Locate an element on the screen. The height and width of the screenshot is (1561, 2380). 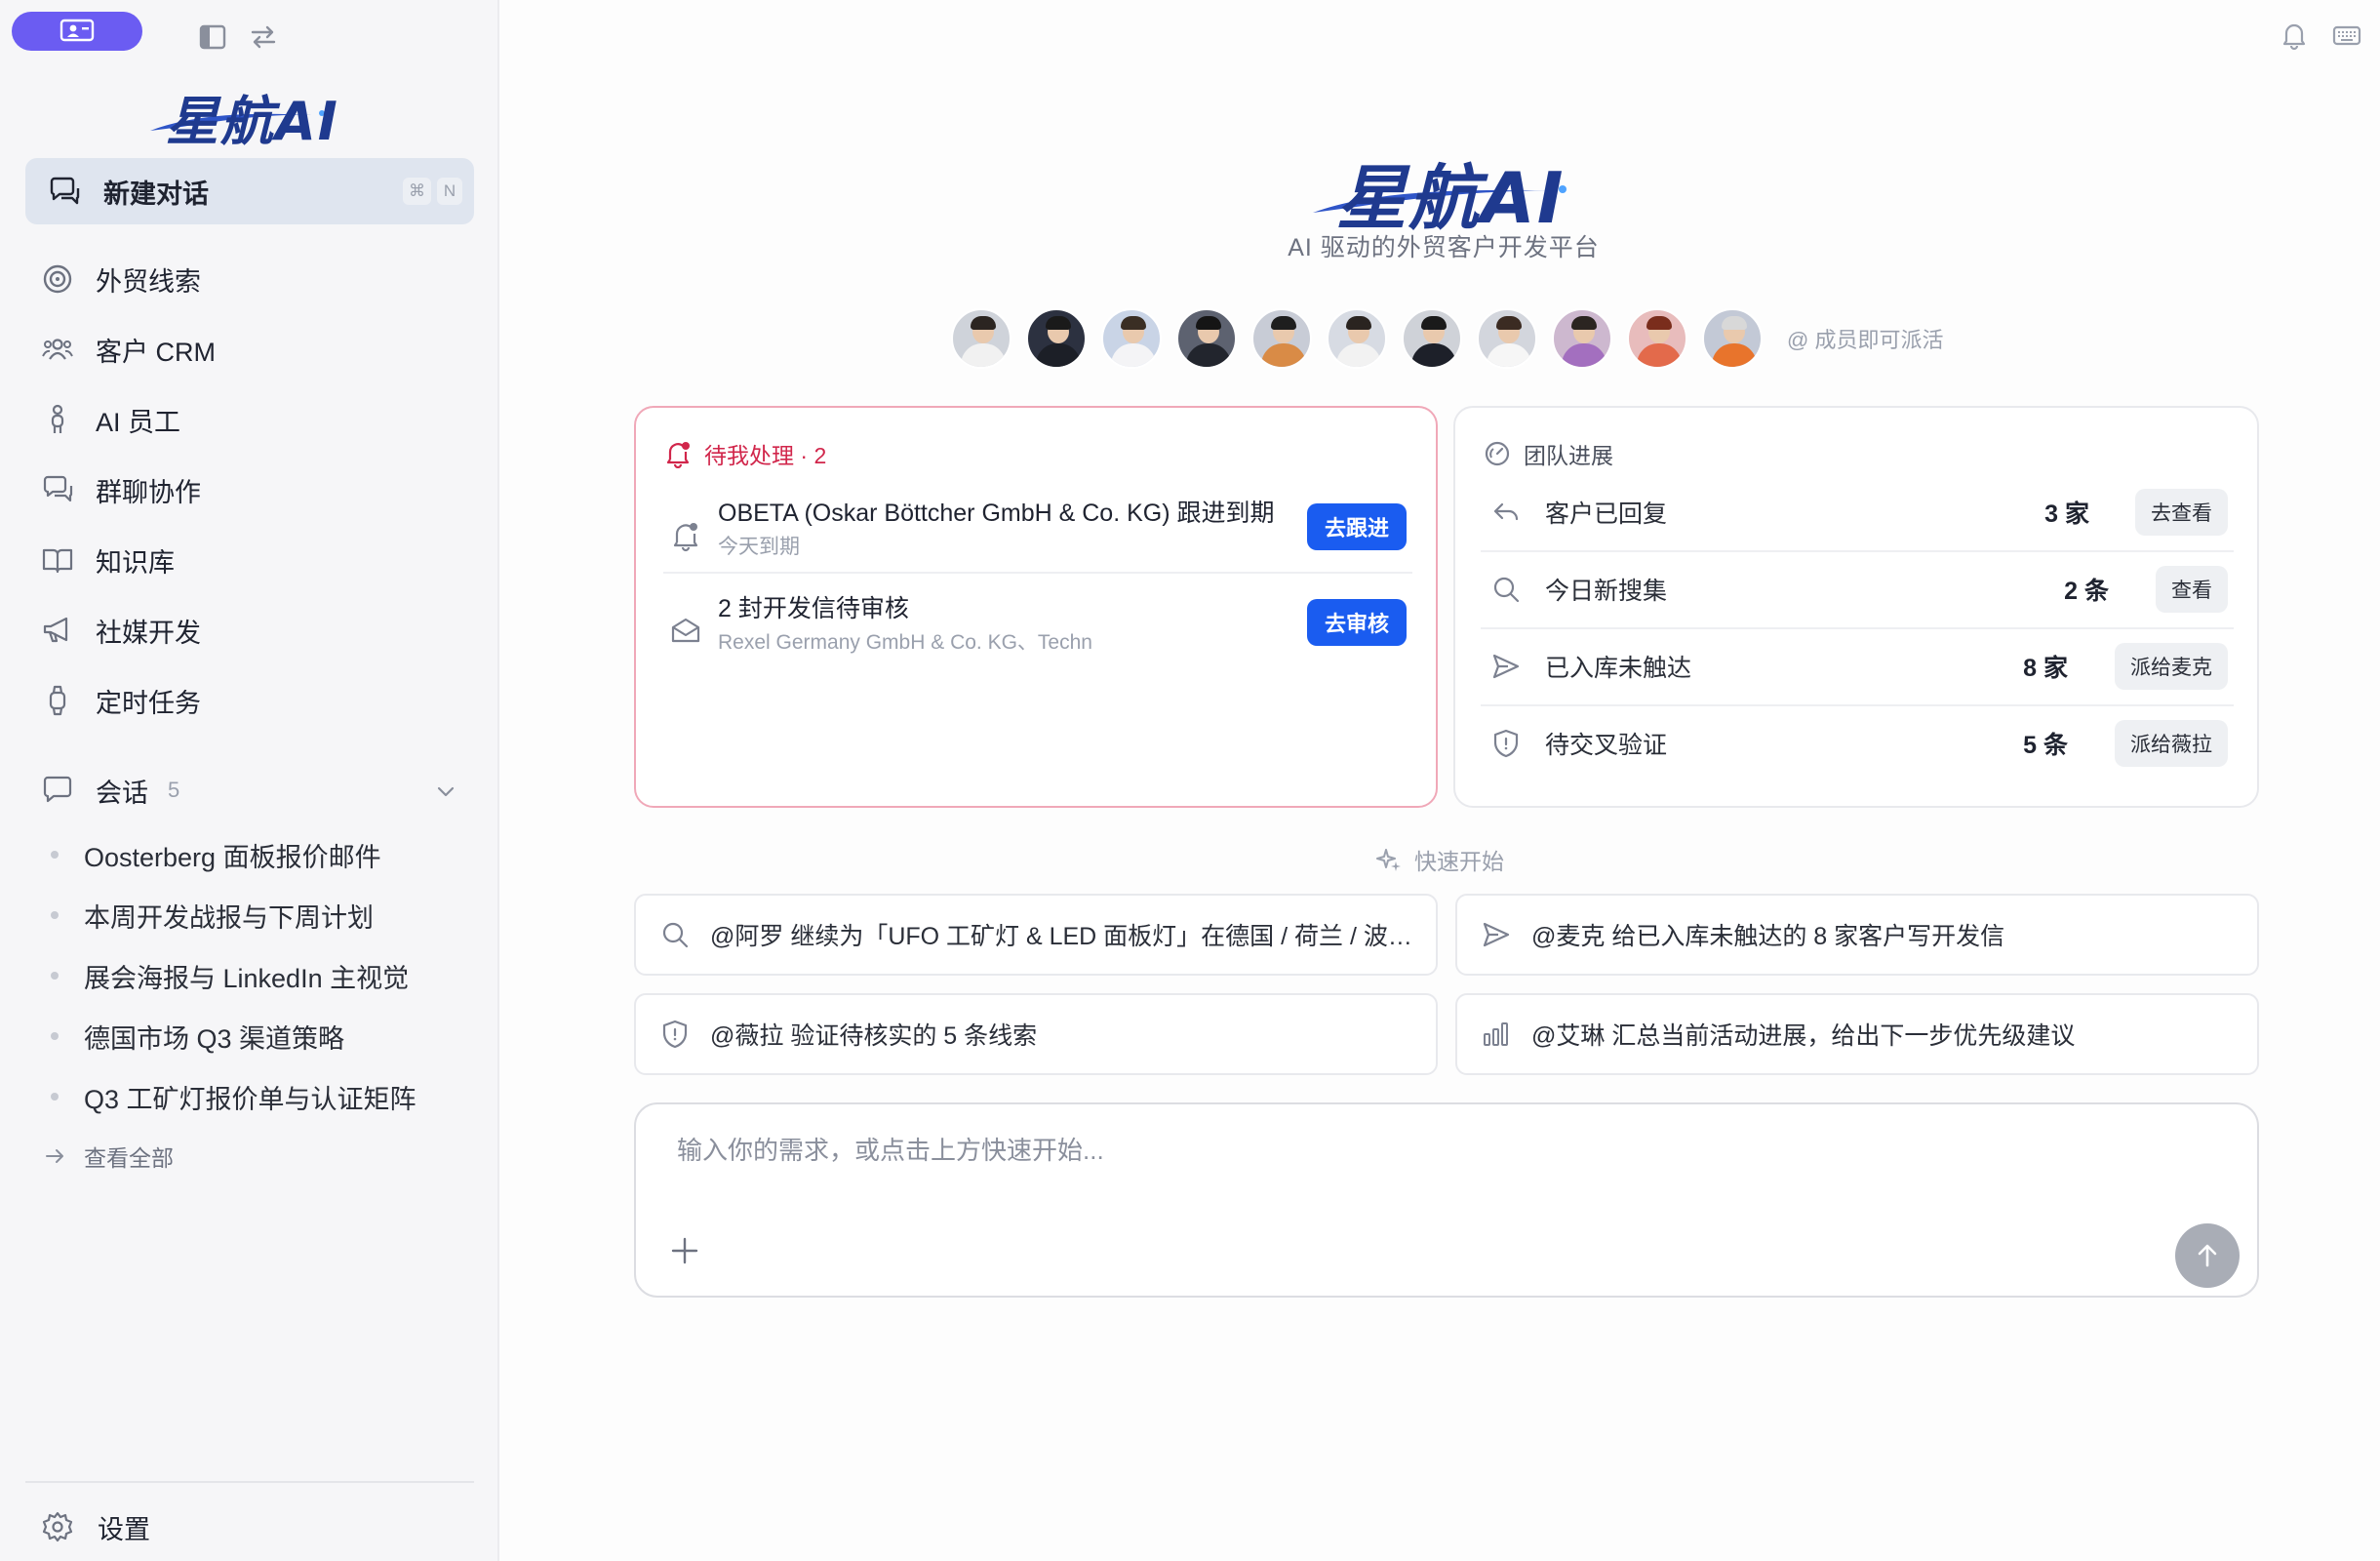
quick-start-item: @麦克 给已入库未触达的 8 家客户写开发信 is located at coordinates (1857, 935).